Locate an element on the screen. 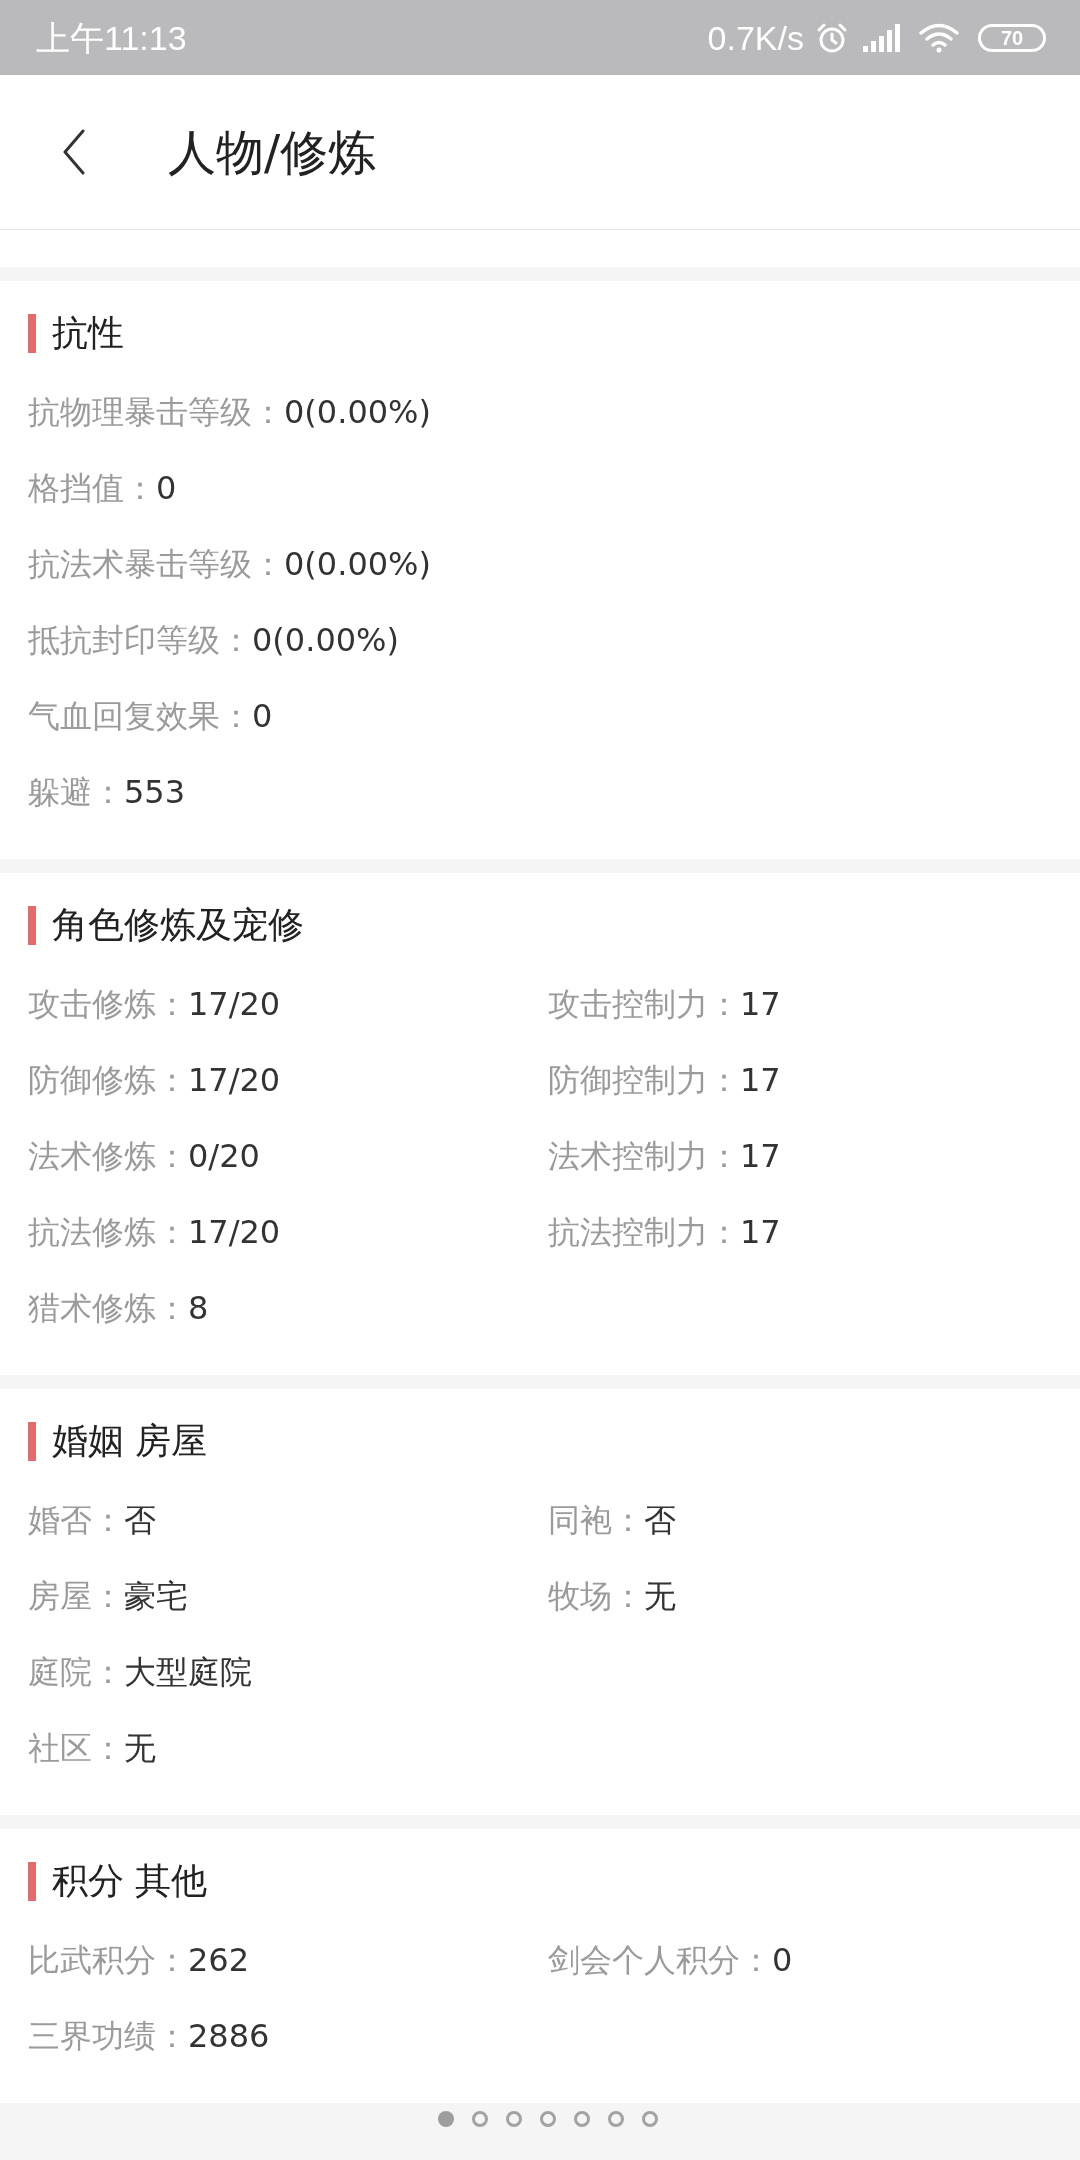 Image resolution: width=1080 pixels, height=2160 pixels. field-label: 庭院： is located at coordinates (76, 1672).